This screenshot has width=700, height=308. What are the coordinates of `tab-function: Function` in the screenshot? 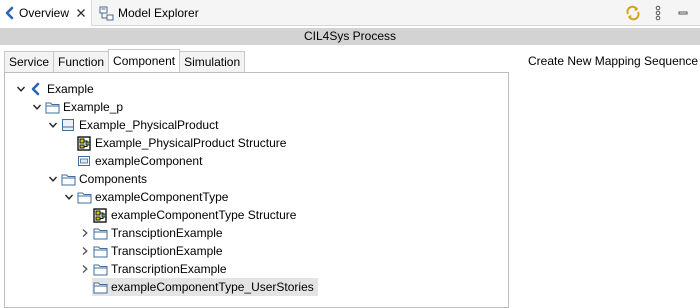 It's located at (81, 61).